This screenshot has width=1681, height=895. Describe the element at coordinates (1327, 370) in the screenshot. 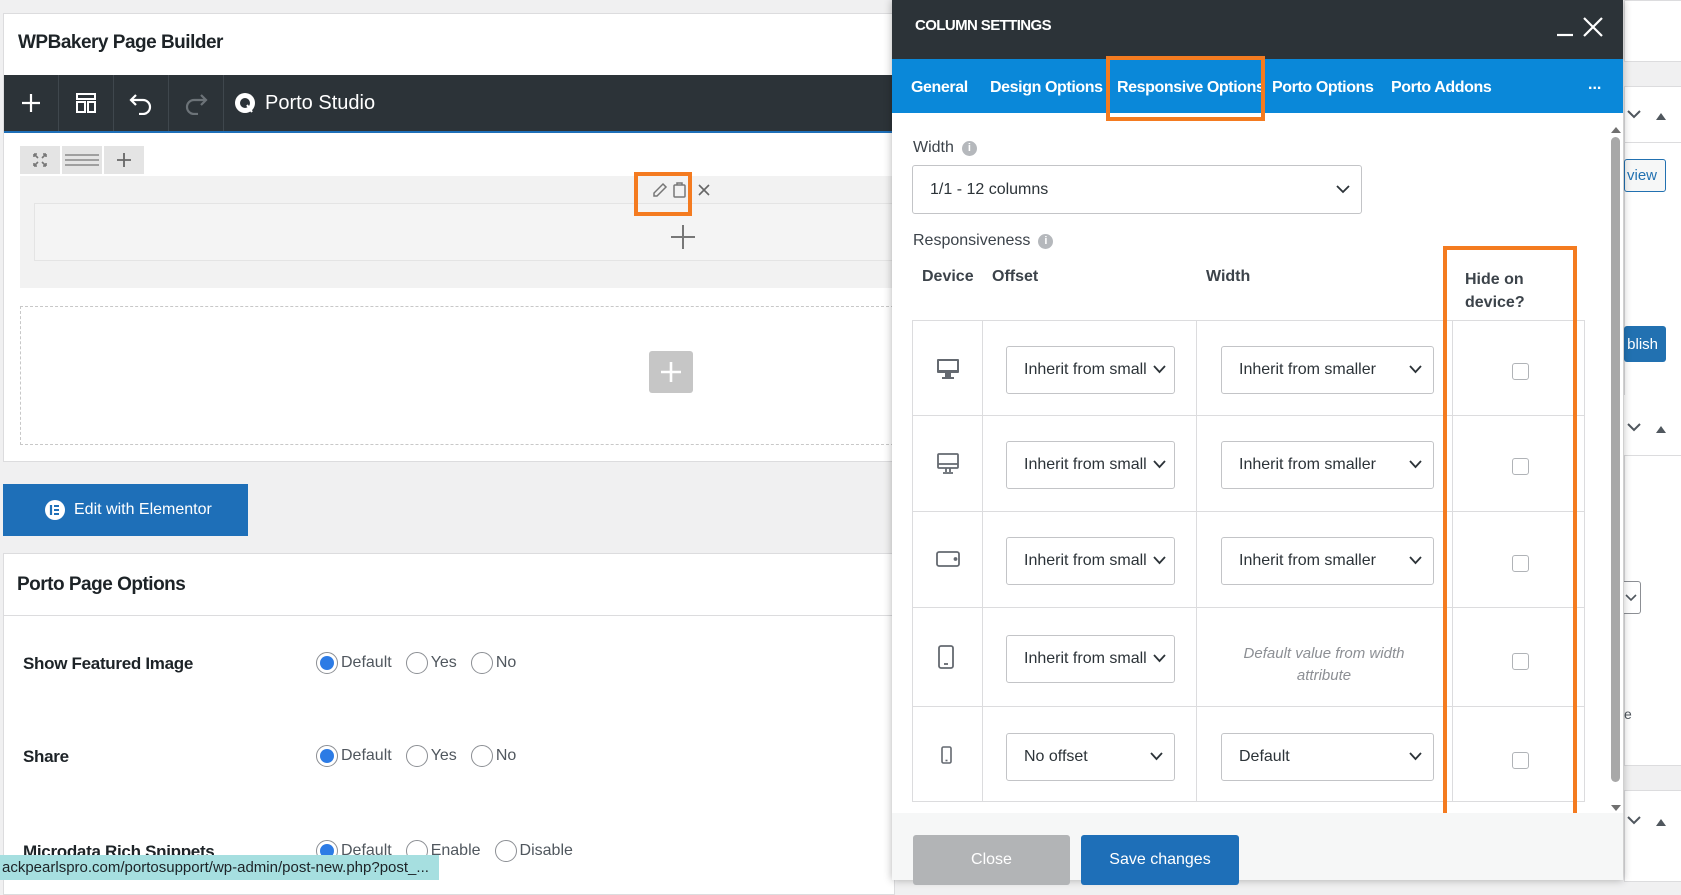

I see `width-select-large-desktop: Inherit from smaller` at that location.